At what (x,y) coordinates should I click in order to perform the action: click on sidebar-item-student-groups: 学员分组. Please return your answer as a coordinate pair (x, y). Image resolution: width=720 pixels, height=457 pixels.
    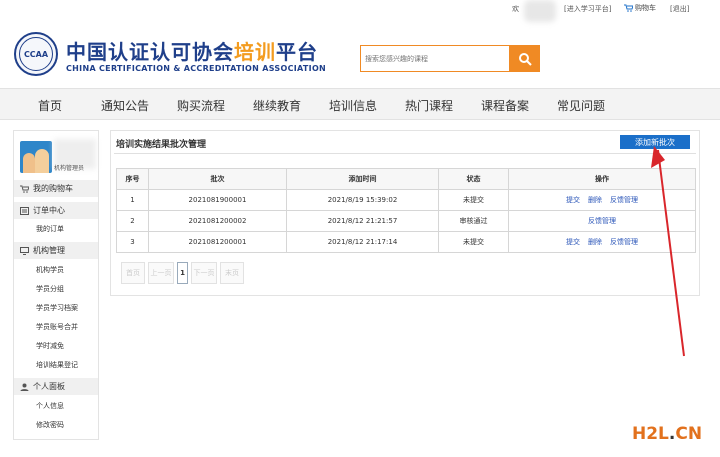
    Looking at the image, I should click on (50, 289).